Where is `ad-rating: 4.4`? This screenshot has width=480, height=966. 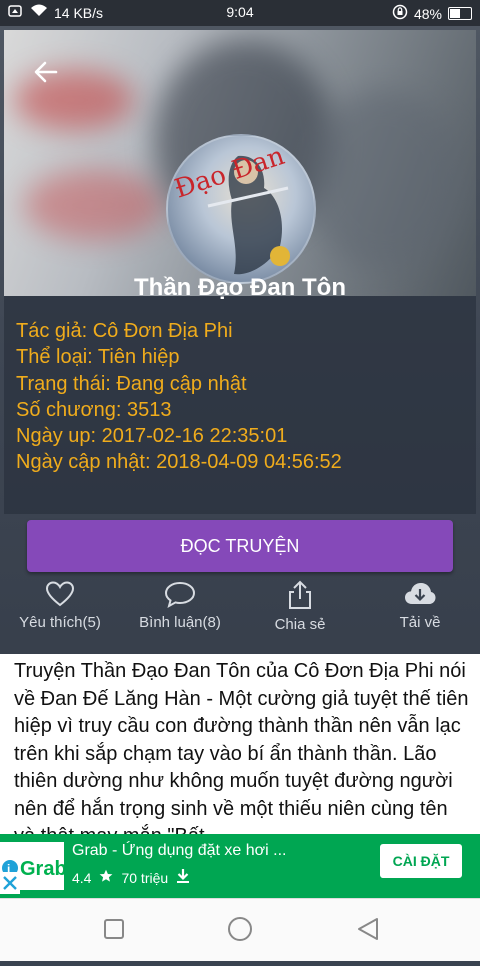 ad-rating: 4.4 is located at coordinates (82, 877).